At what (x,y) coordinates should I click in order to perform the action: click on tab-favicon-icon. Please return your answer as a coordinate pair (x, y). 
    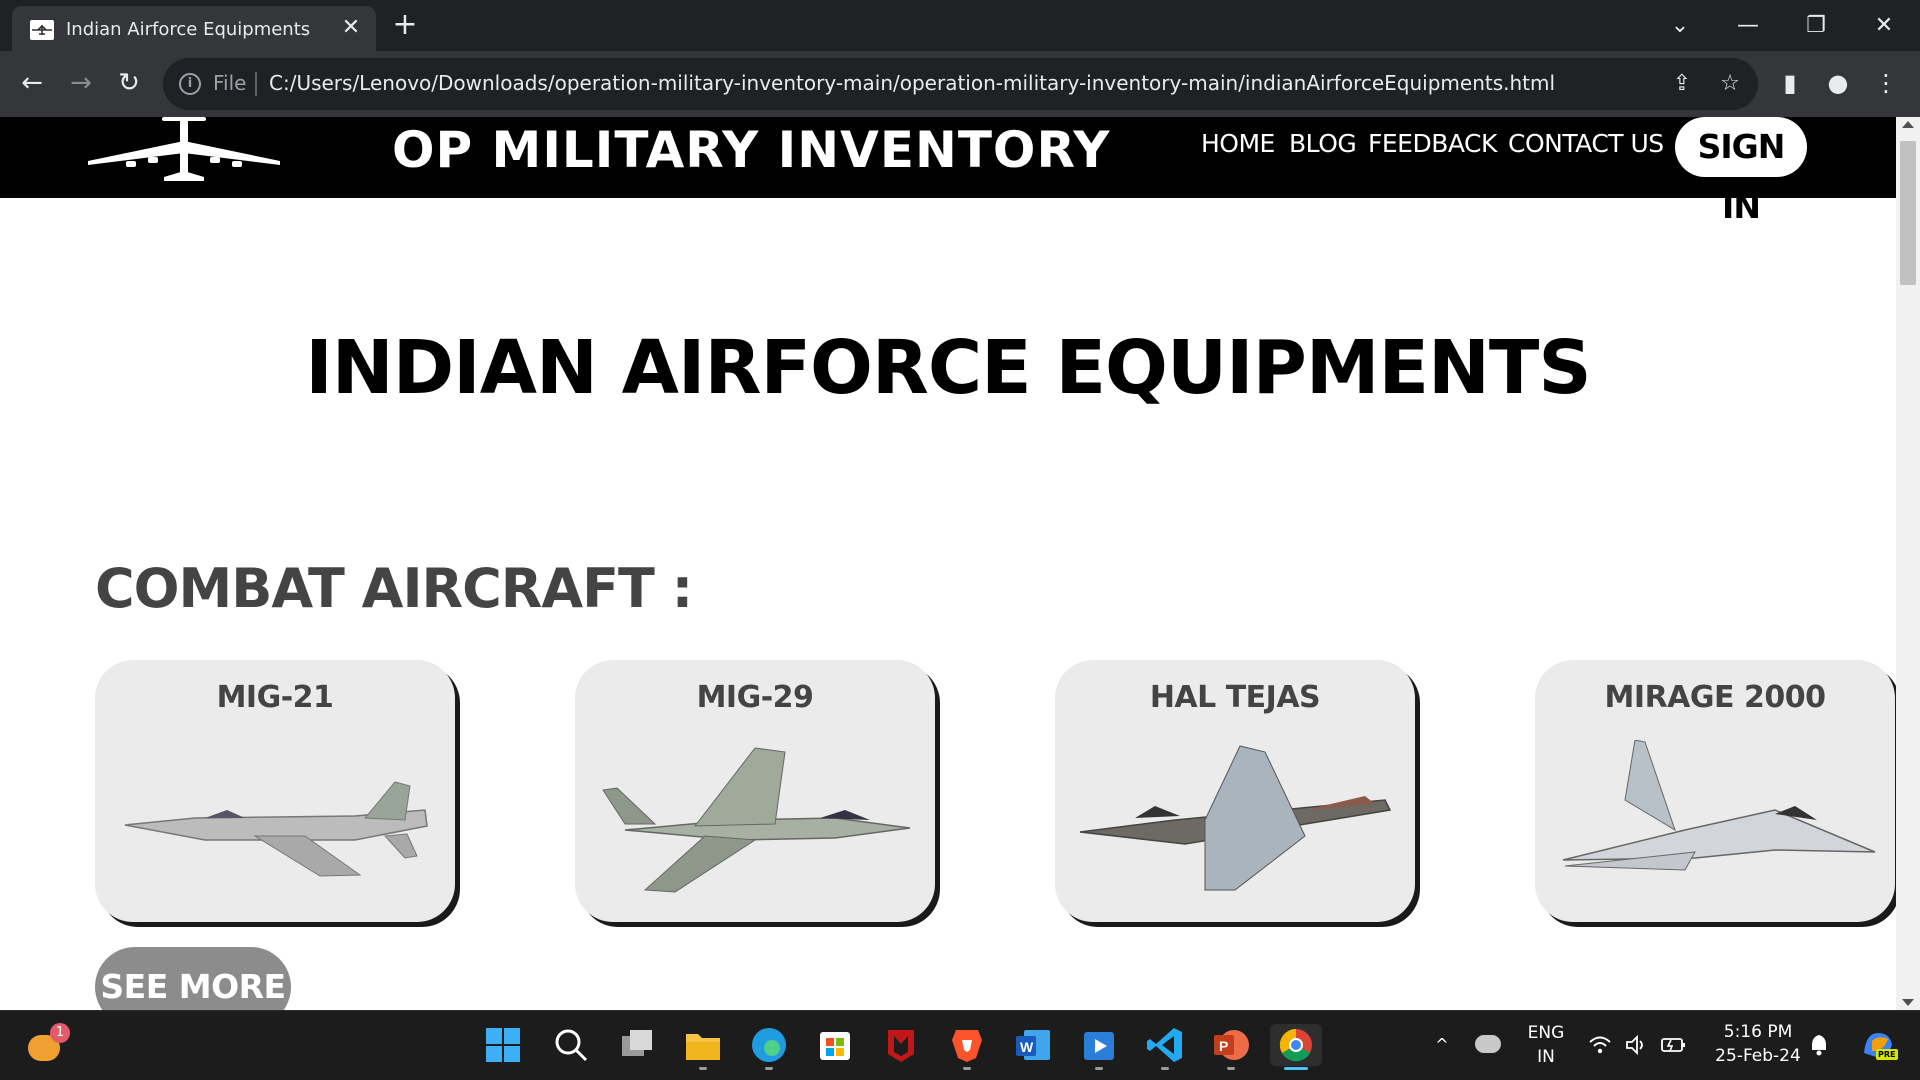
    Looking at the image, I should click on (42, 30).